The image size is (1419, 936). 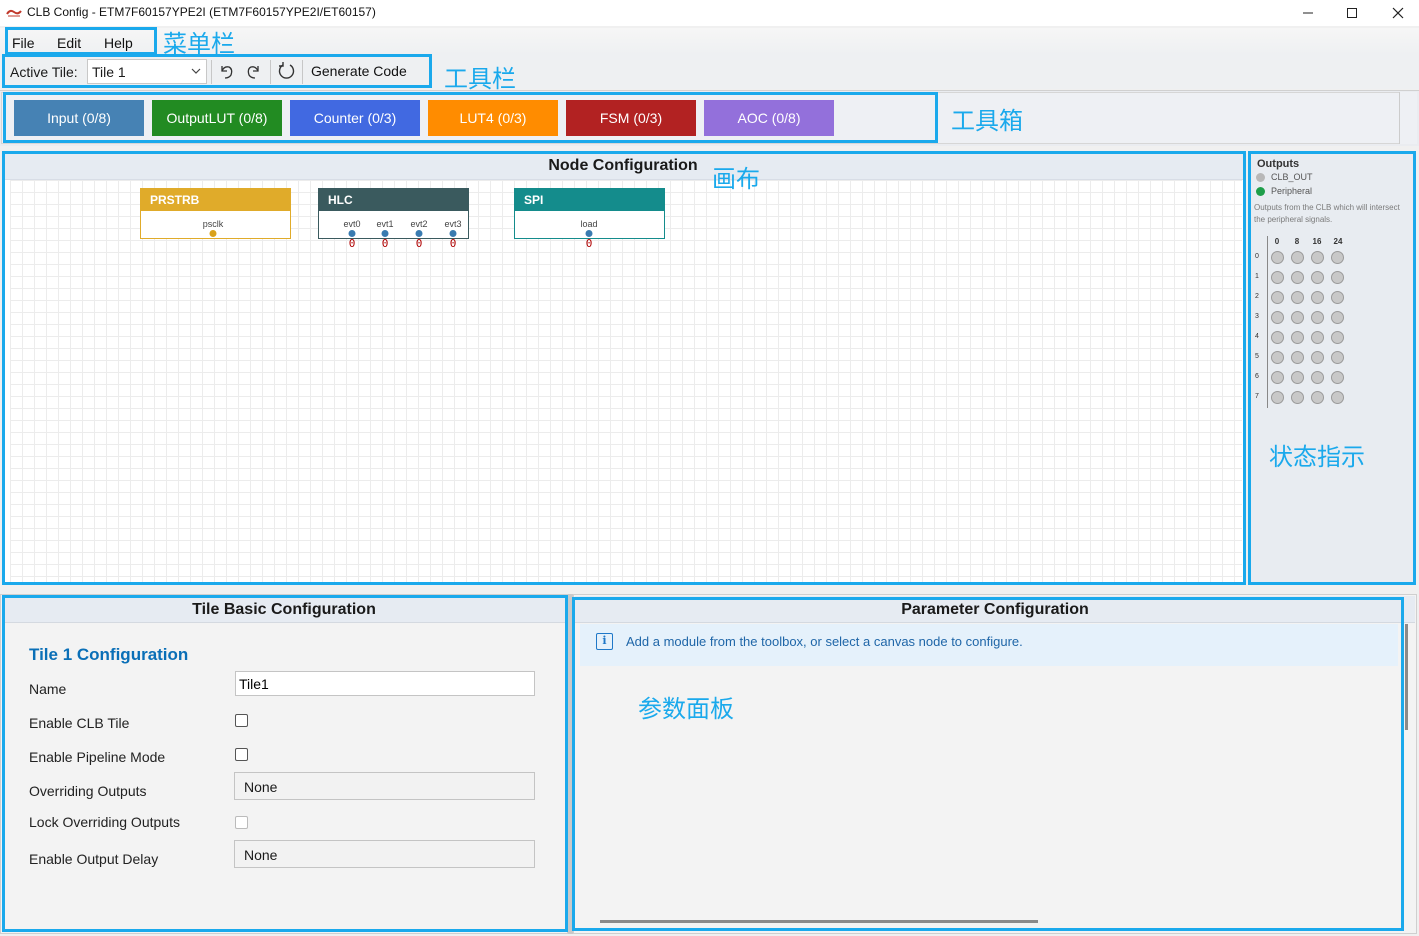 I want to click on app-logo-icon, so click(x=14, y=13).